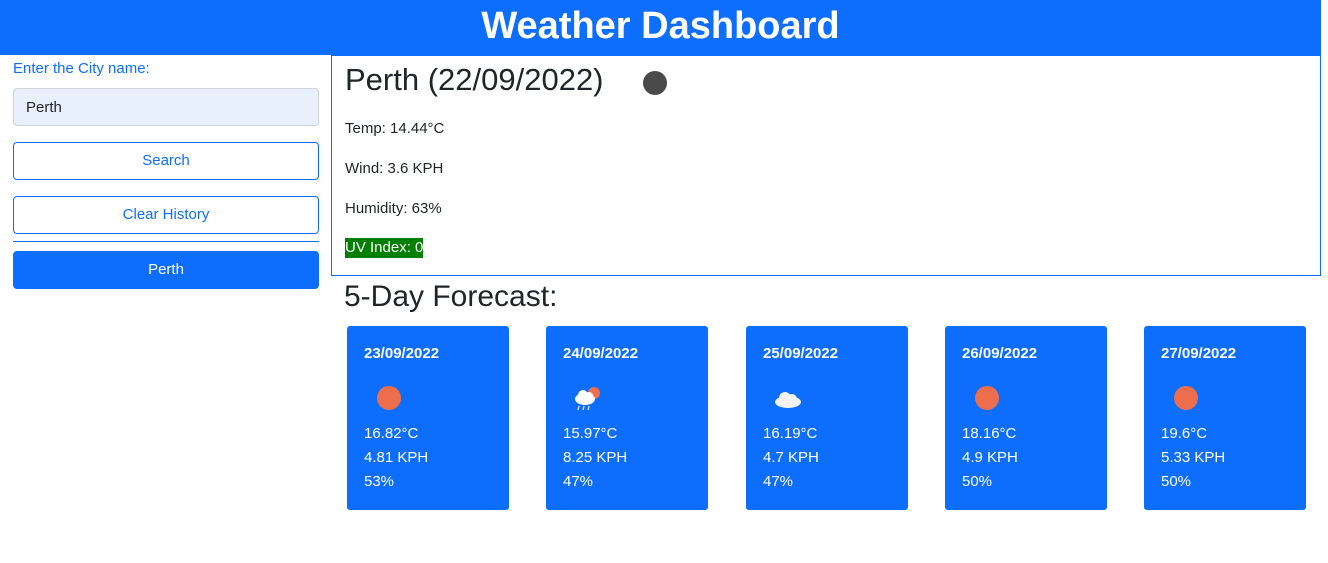  Describe the element at coordinates (166, 107) in the screenshot. I see `city-input` at that location.